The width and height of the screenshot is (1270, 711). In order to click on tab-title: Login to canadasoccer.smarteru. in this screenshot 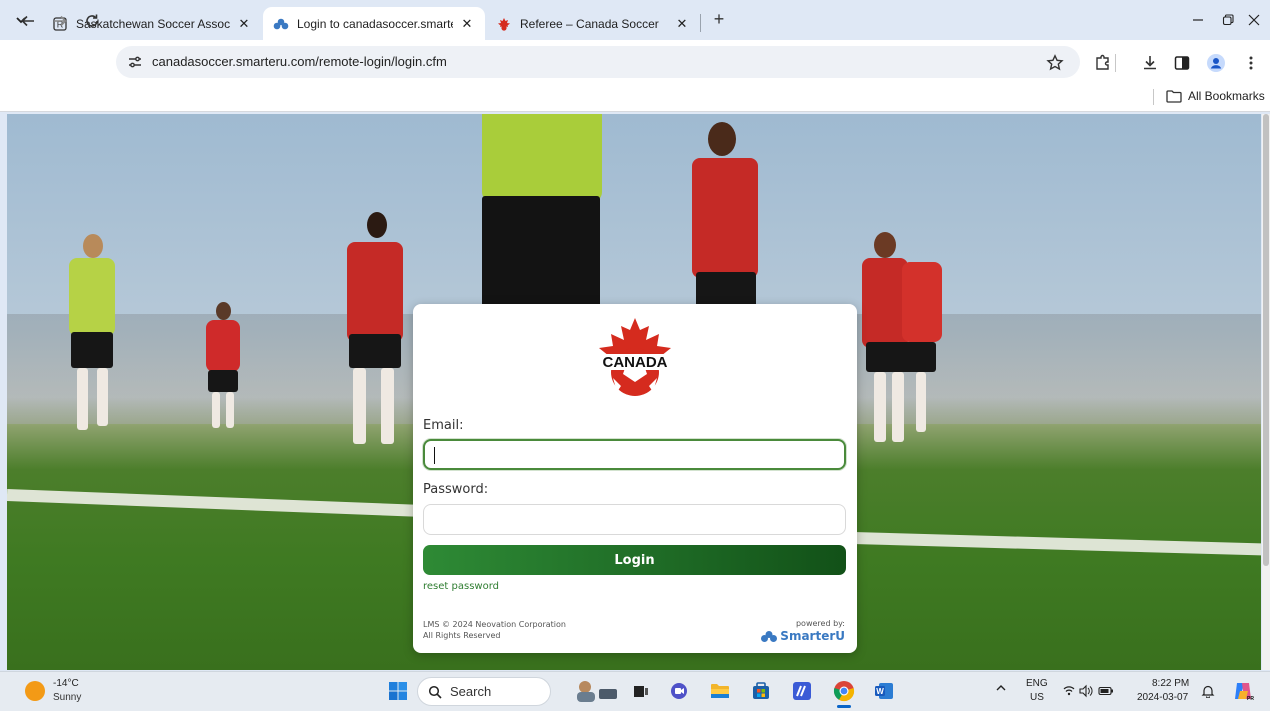, I will do `click(375, 23)`.